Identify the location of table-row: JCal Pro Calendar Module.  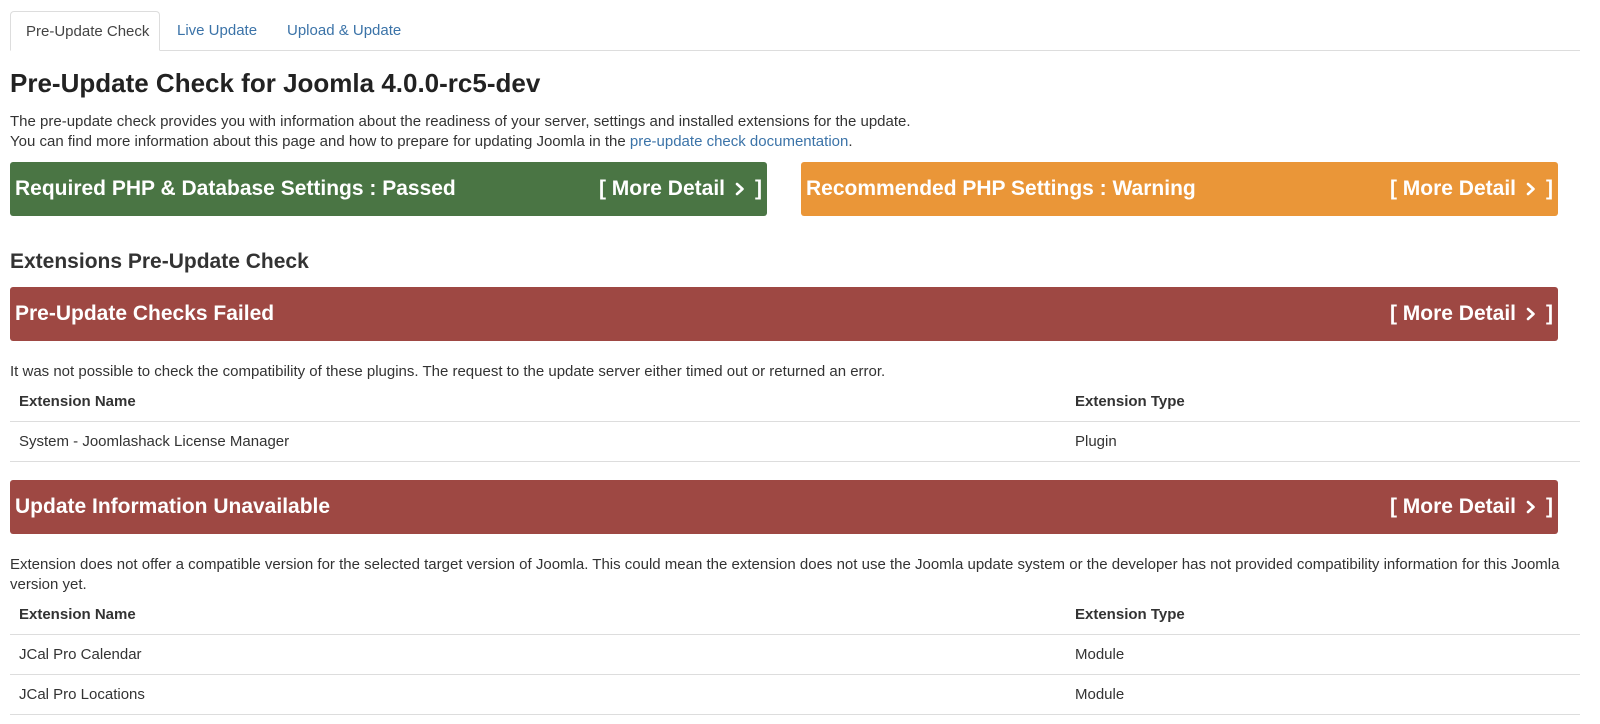
(795, 654).